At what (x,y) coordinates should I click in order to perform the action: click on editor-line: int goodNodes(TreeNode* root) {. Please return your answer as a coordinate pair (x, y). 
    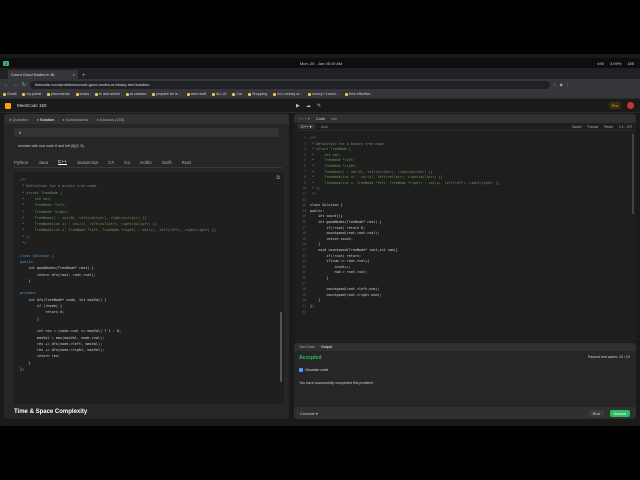
    Looking at the image, I should click on (345, 222).